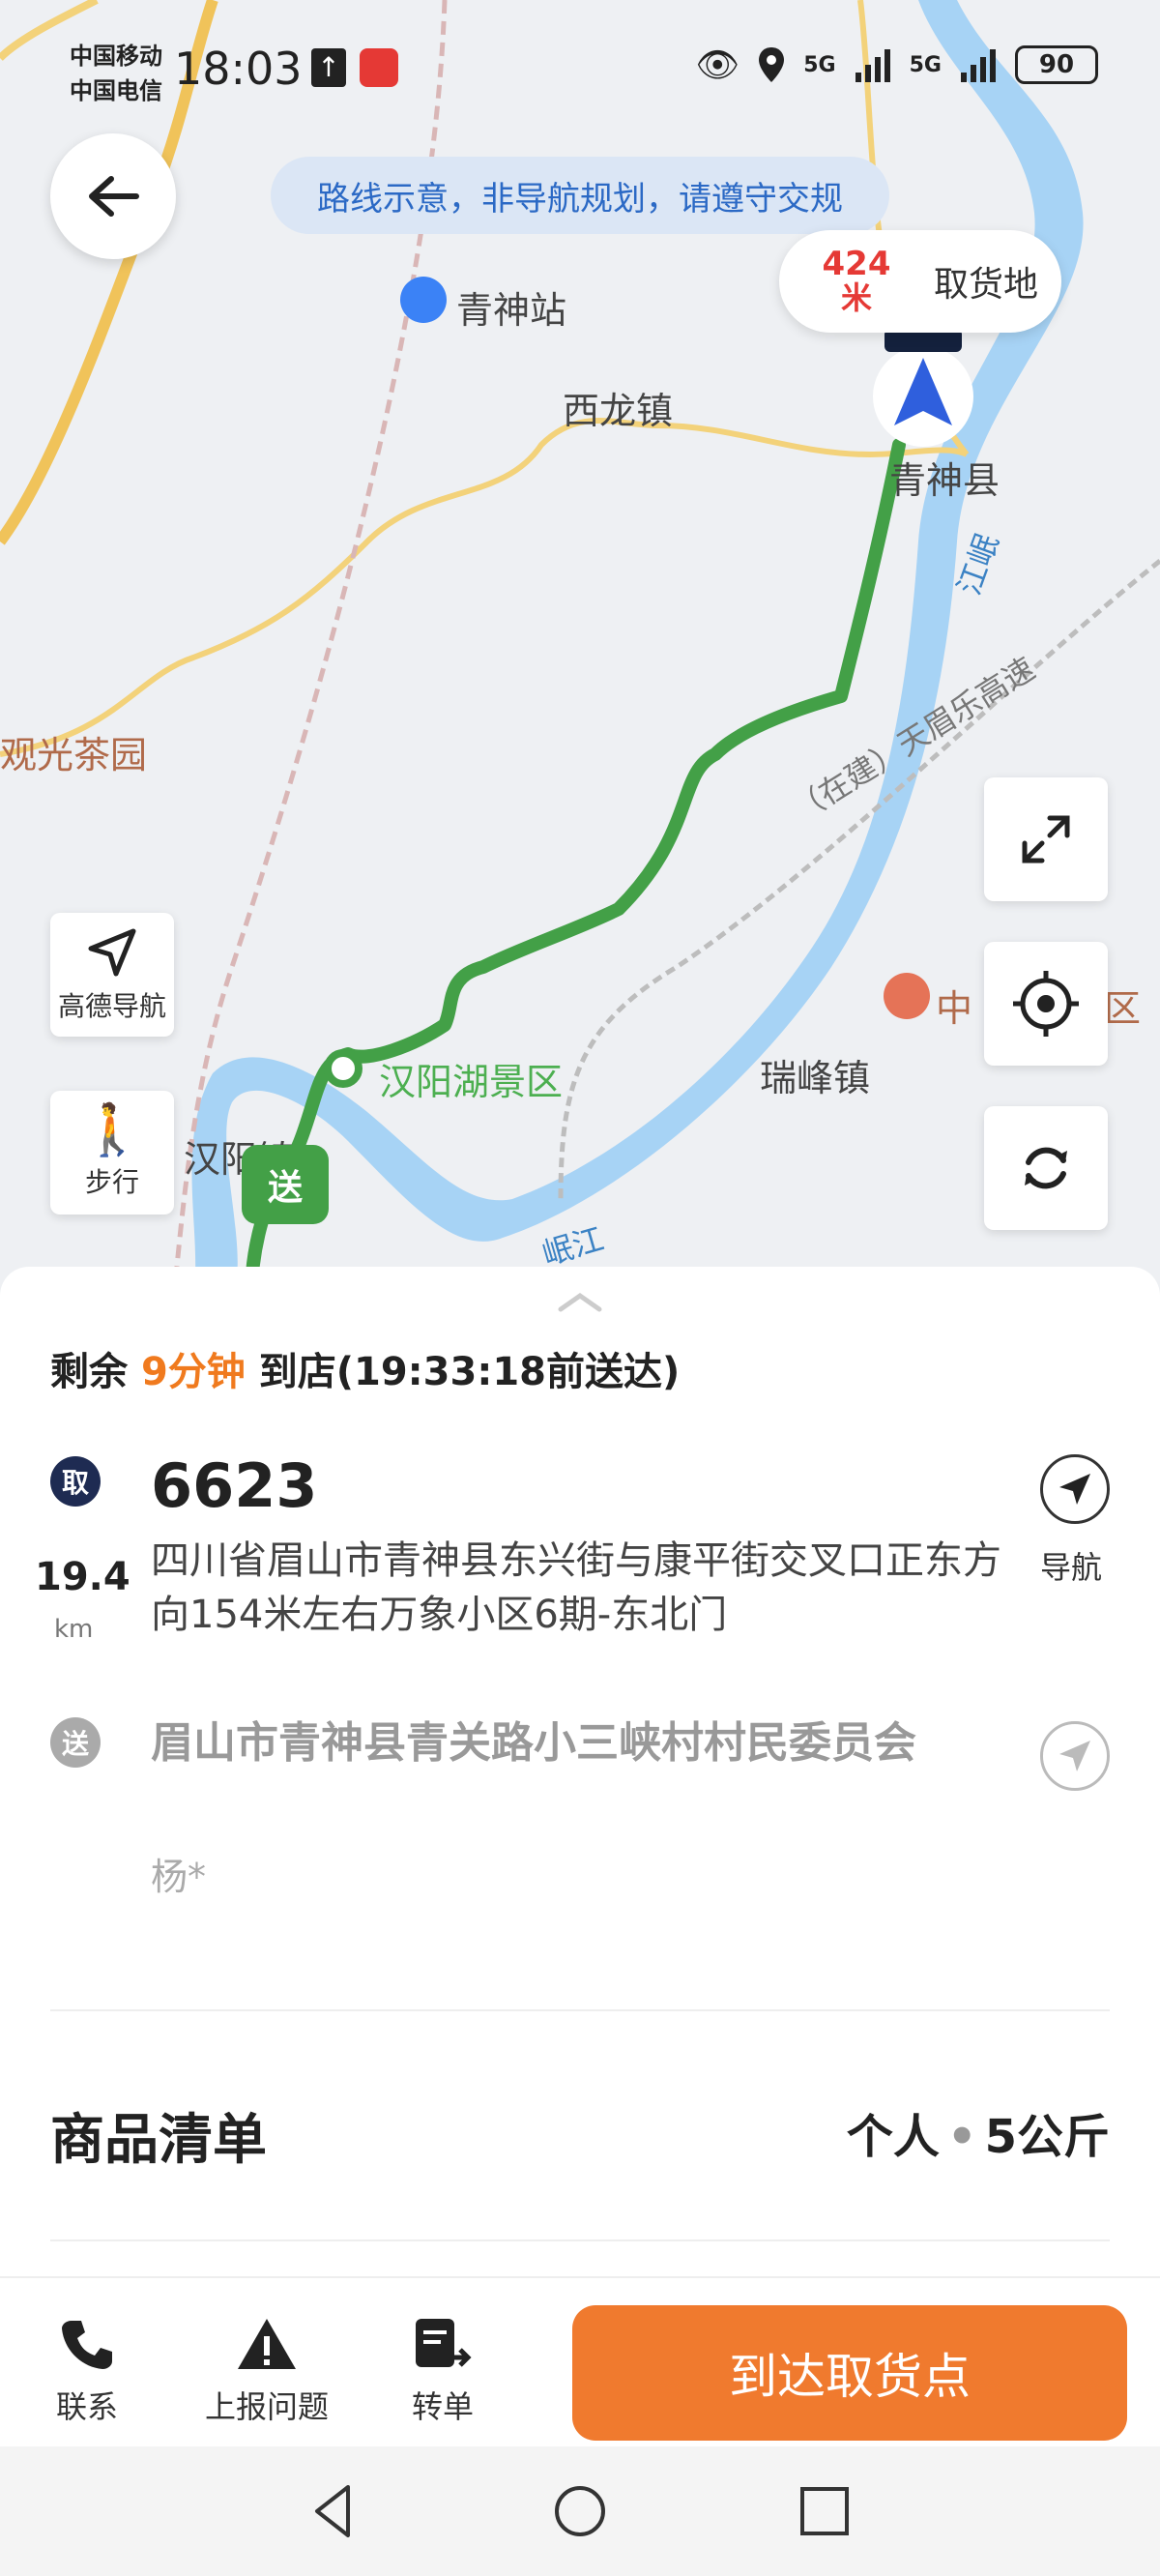 The image size is (1160, 2576). I want to click on pickup-code: 6623, so click(235, 1485).